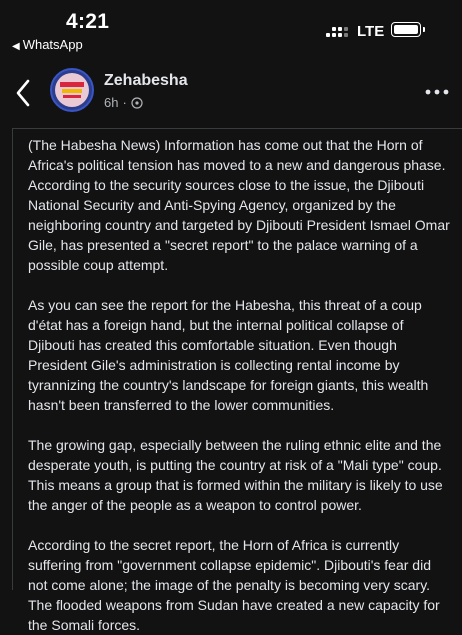 This screenshot has height=635, width=462. Describe the element at coordinates (406, 29) in the screenshot. I see `battery-icon` at that location.